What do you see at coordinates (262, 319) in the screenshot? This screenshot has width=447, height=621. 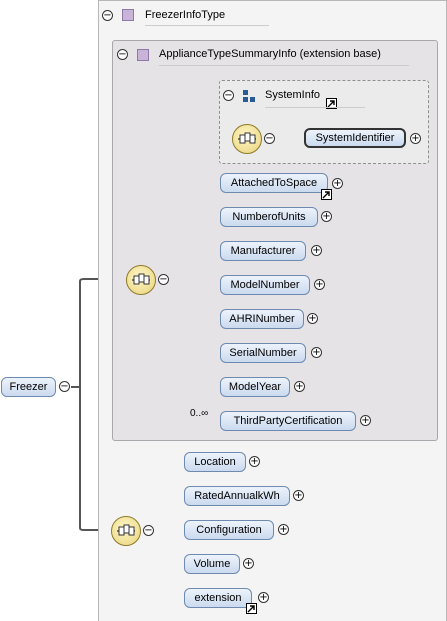 I see `element-ahri-number: AHRINumber` at bounding box center [262, 319].